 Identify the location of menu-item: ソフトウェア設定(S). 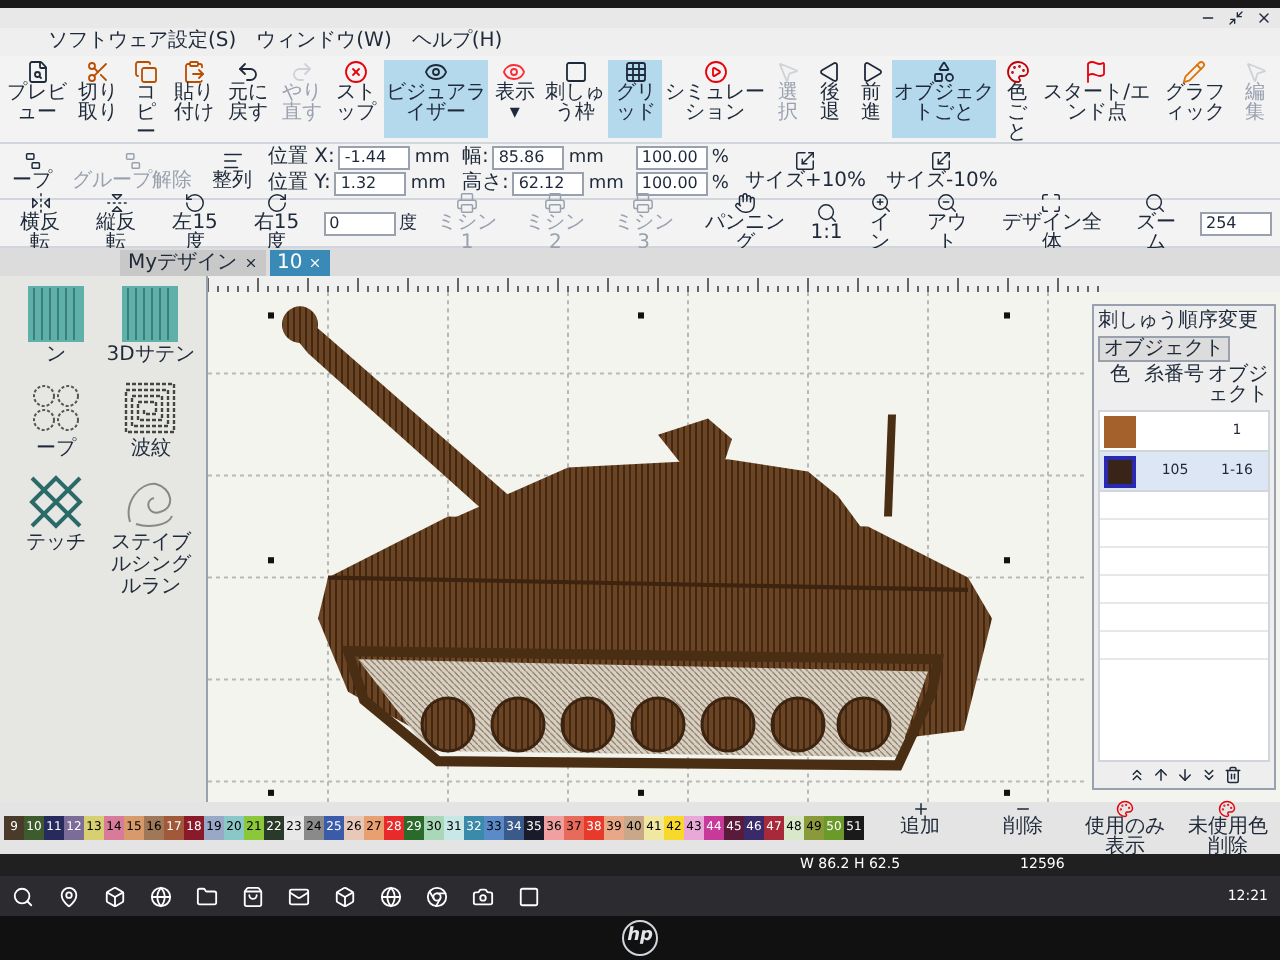
(142, 42).